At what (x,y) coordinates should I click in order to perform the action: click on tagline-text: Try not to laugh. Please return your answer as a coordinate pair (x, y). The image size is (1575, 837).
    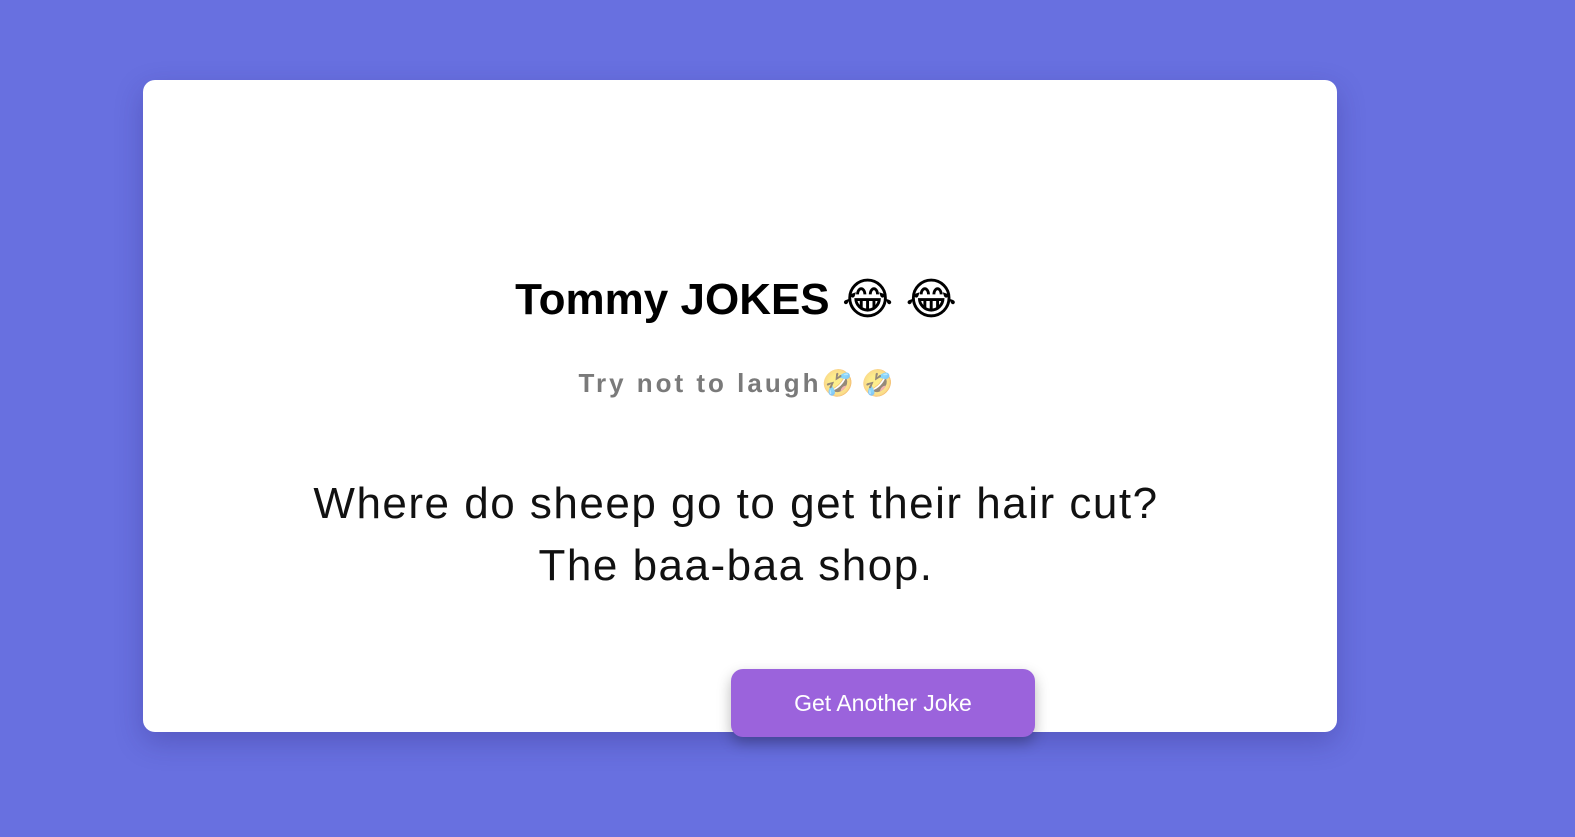
    Looking at the image, I should click on (700, 383).